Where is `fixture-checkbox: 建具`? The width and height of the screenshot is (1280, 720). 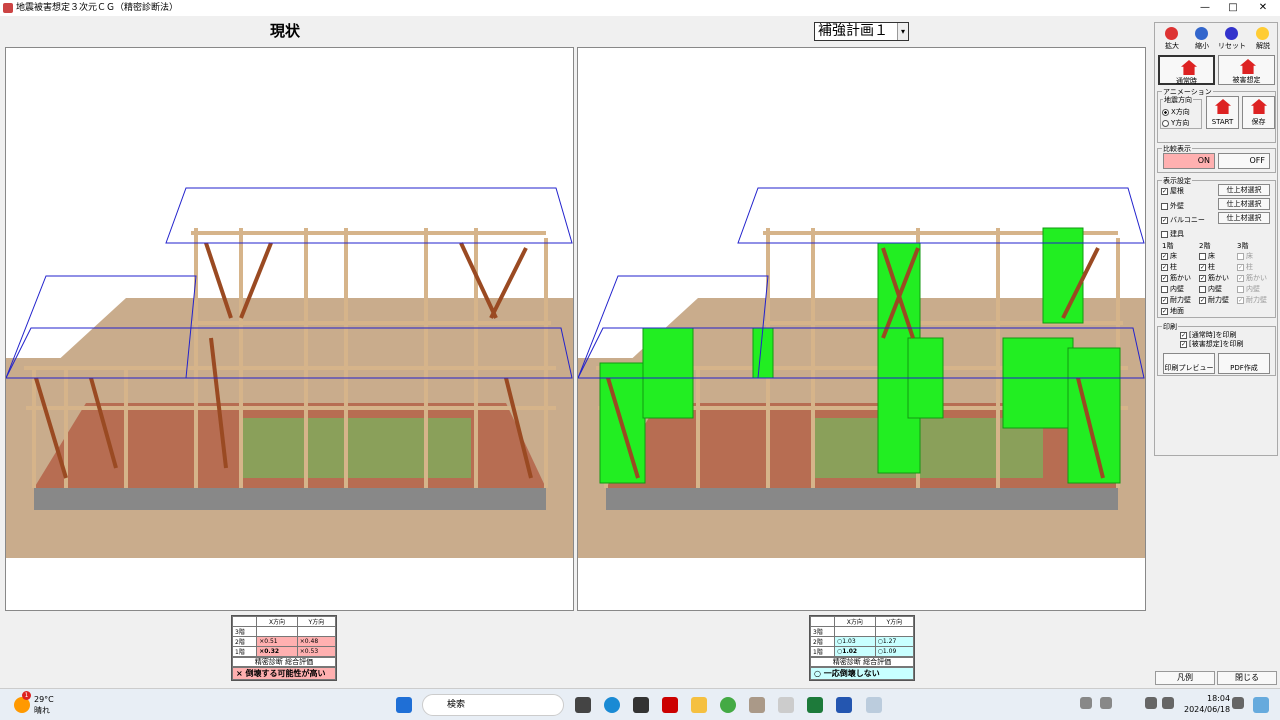 fixture-checkbox: 建具 is located at coordinates (1172, 234).